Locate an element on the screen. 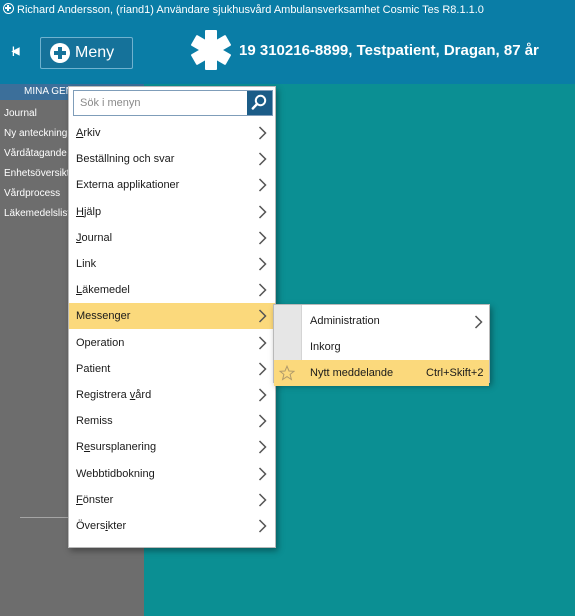  menu-item-externa-applikationer: Externa applikationer is located at coordinates (172, 185).